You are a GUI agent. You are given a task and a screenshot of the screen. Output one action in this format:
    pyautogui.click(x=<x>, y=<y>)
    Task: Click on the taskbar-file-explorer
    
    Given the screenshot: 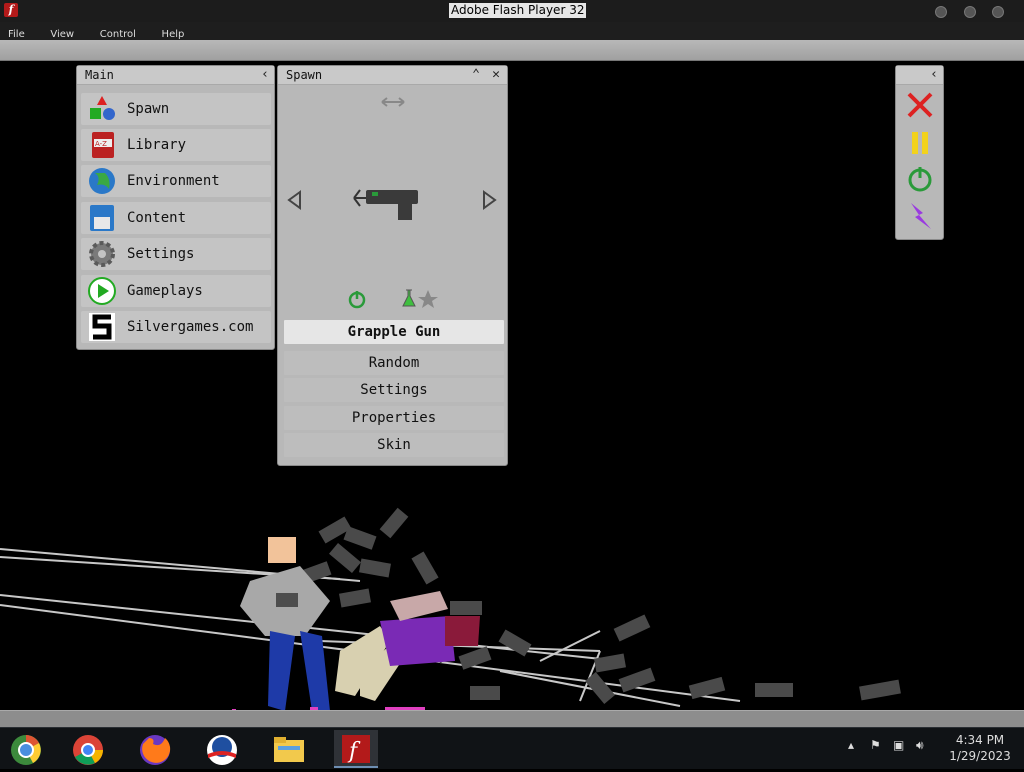 What is the action you would take?
    pyautogui.click(x=289, y=749)
    